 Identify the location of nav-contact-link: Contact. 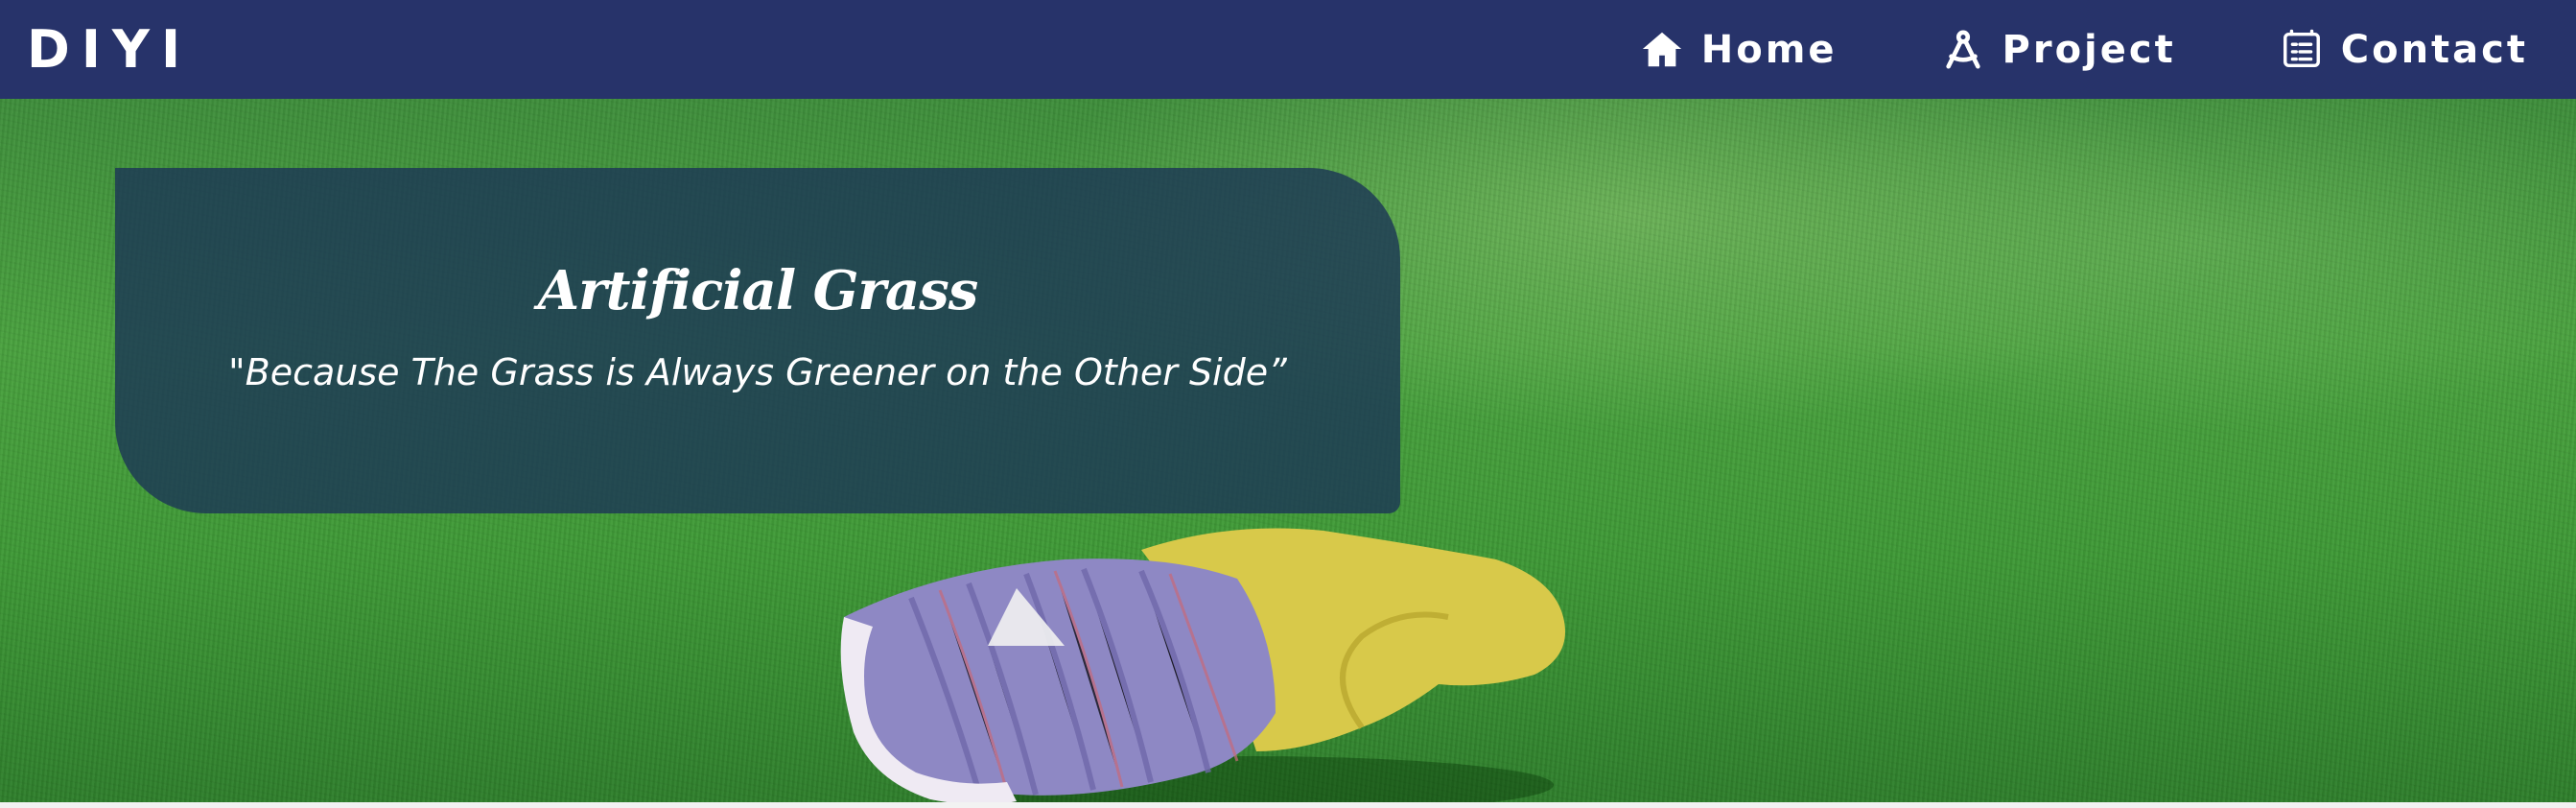
(2404, 50).